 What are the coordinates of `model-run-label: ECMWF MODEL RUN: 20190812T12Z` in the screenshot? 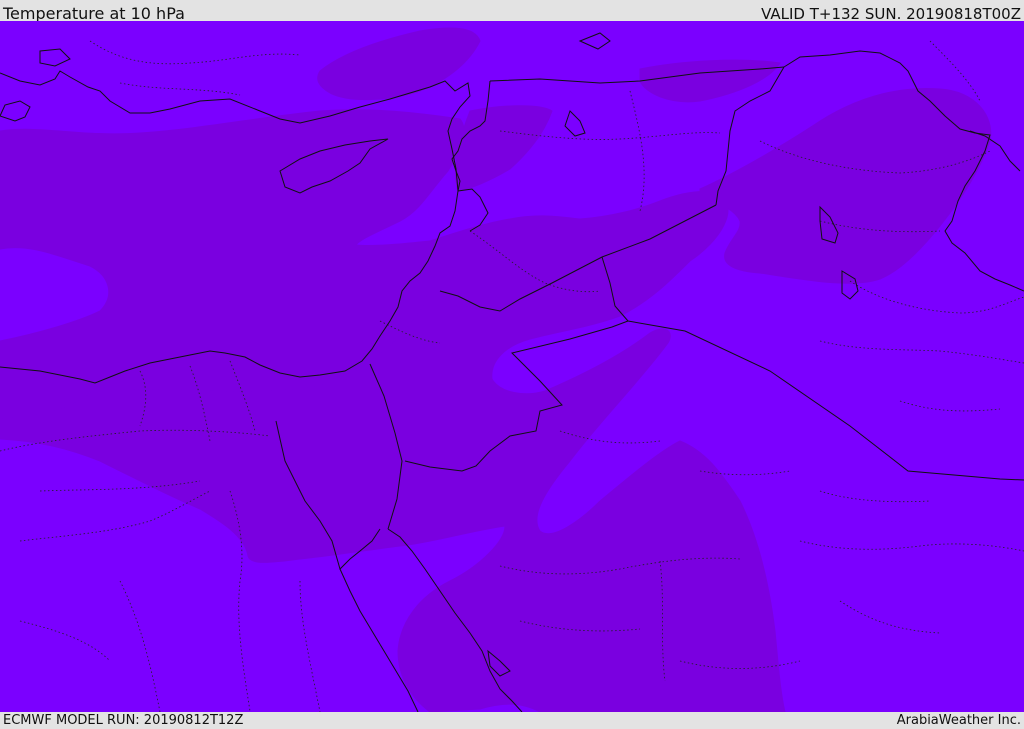 It's located at (123, 720).